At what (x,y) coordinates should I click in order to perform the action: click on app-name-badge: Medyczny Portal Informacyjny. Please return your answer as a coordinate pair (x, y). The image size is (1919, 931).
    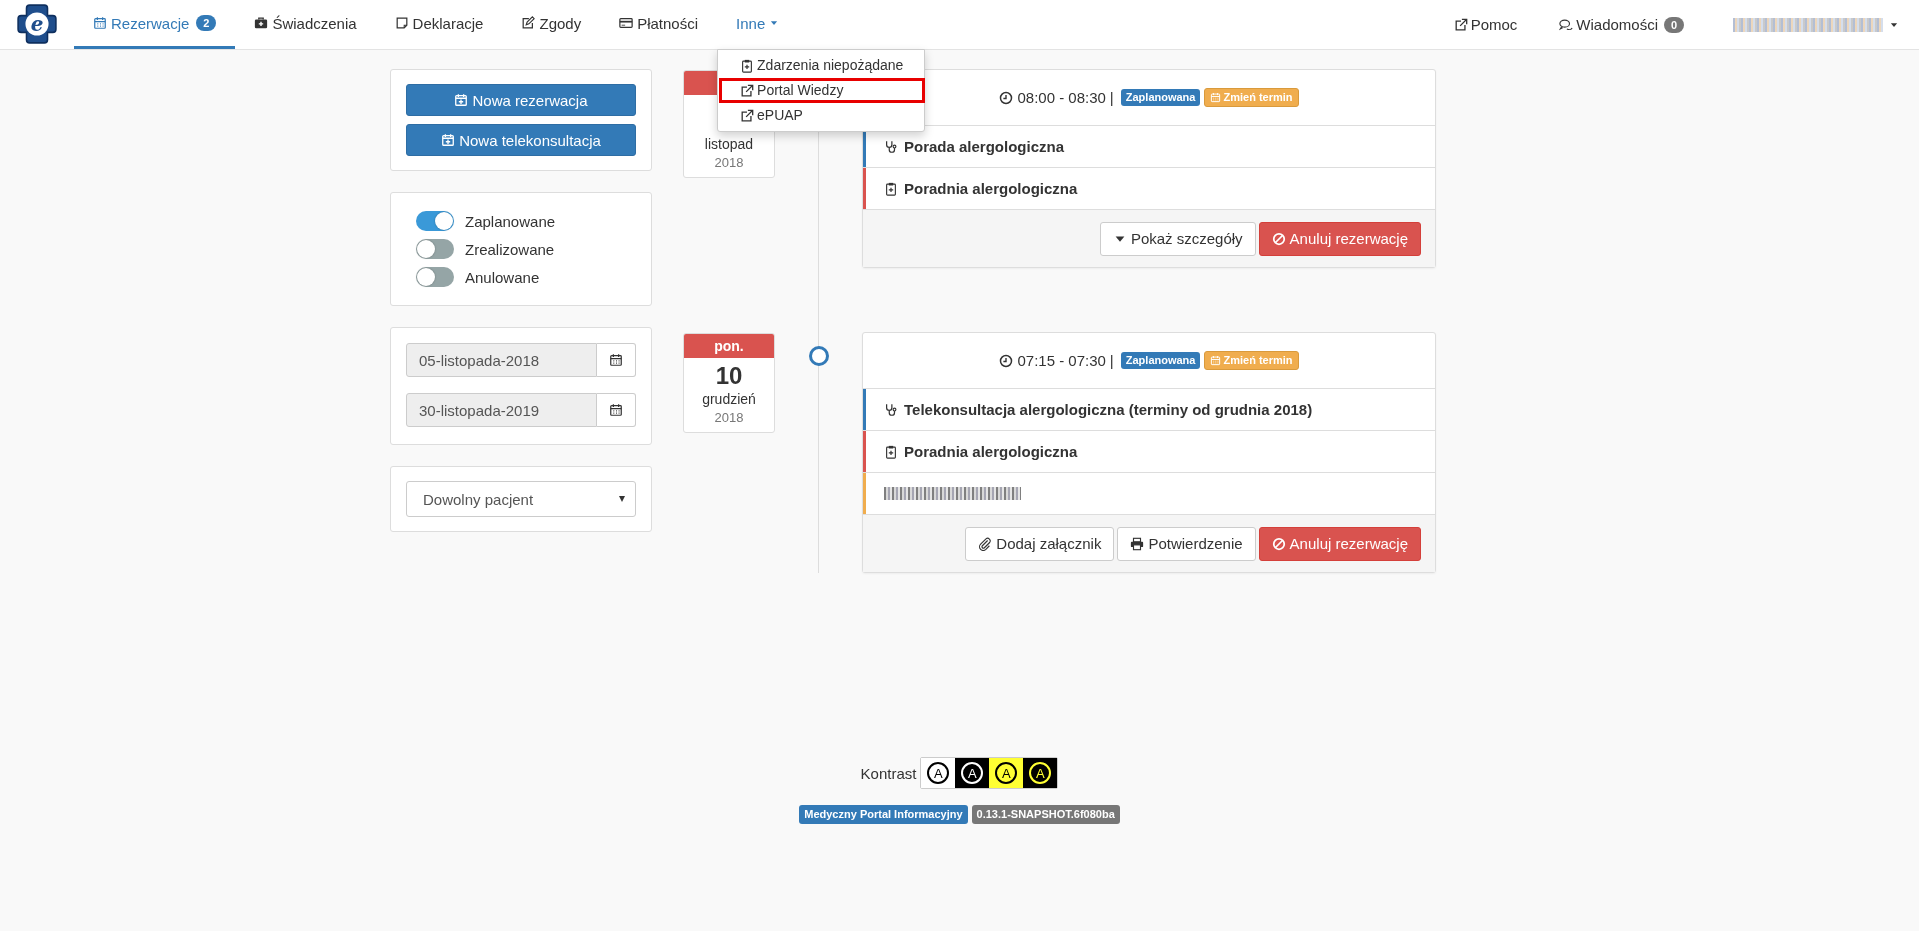
    Looking at the image, I should click on (883, 814).